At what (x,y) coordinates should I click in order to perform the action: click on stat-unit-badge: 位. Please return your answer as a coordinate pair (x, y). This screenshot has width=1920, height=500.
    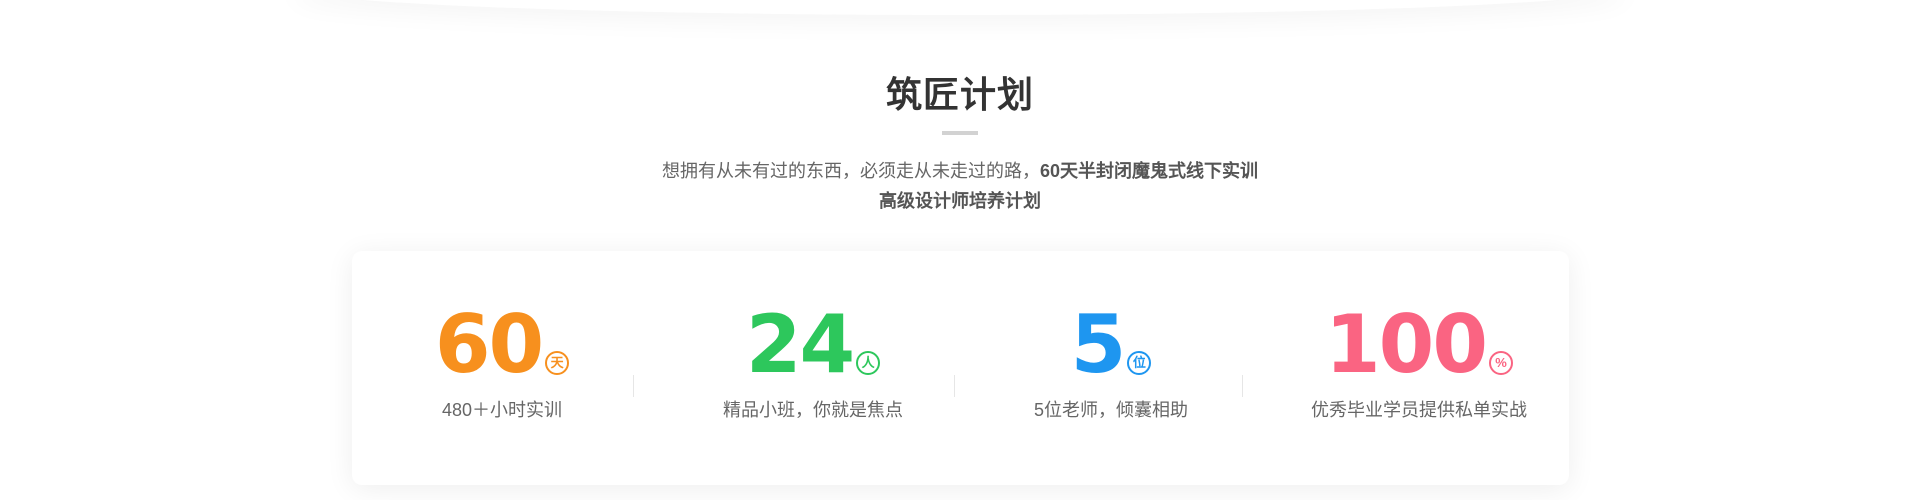
    Looking at the image, I should click on (1139, 363).